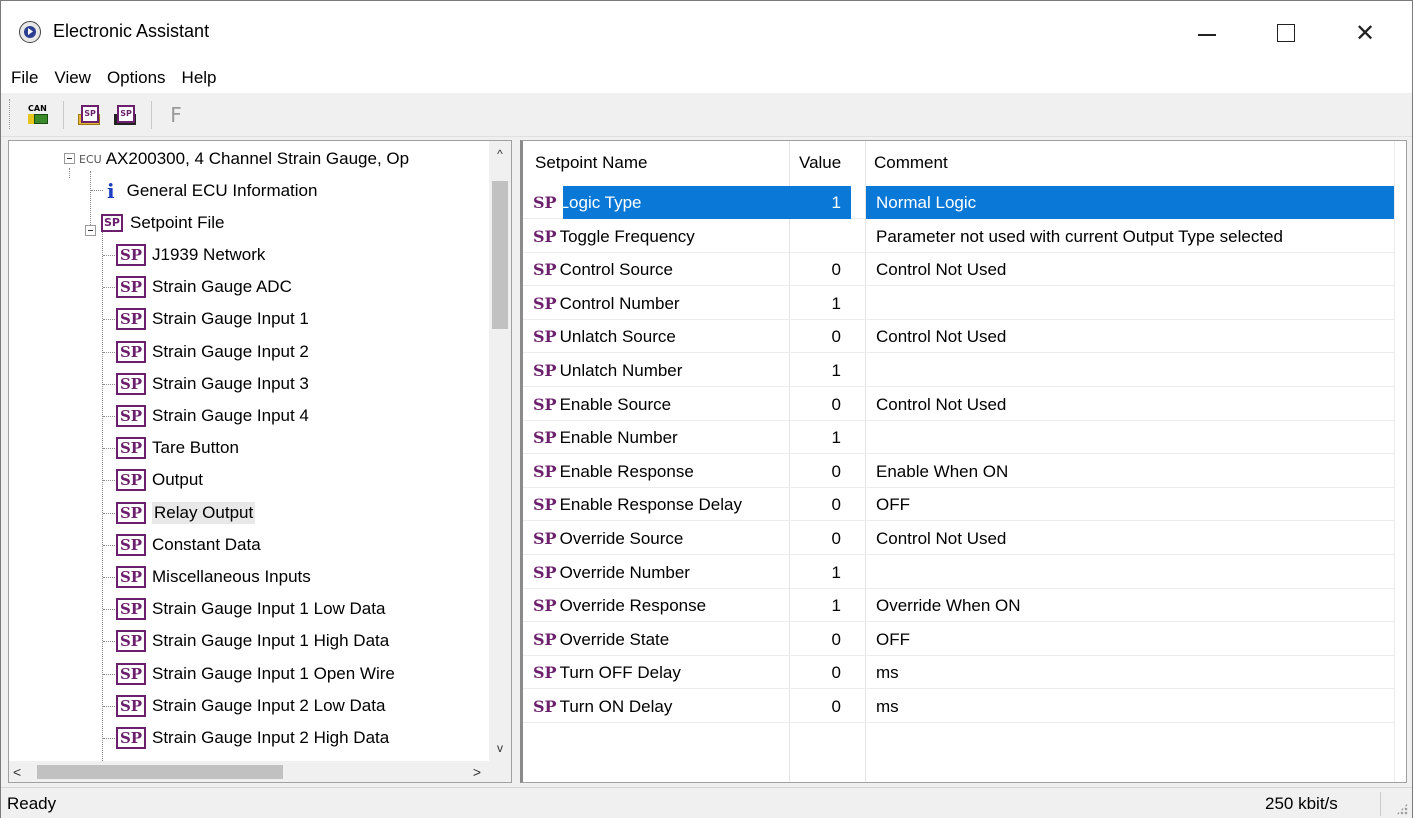 This screenshot has width=1413, height=818. What do you see at coordinates (662, 437) in the screenshot?
I see `setpoint-name-cell: SP Enable Number` at bounding box center [662, 437].